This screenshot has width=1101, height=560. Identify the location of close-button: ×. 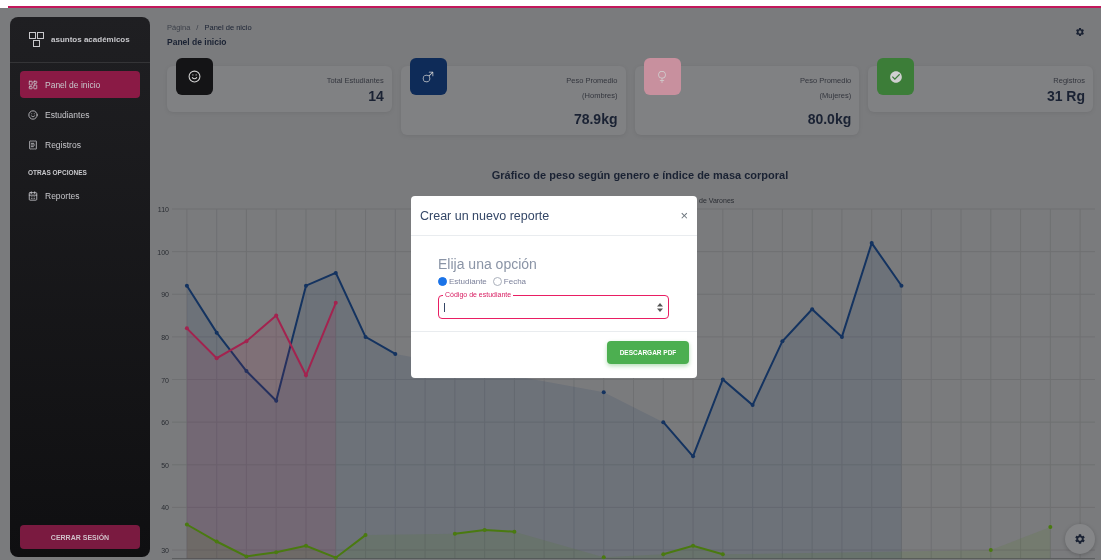
(684, 215).